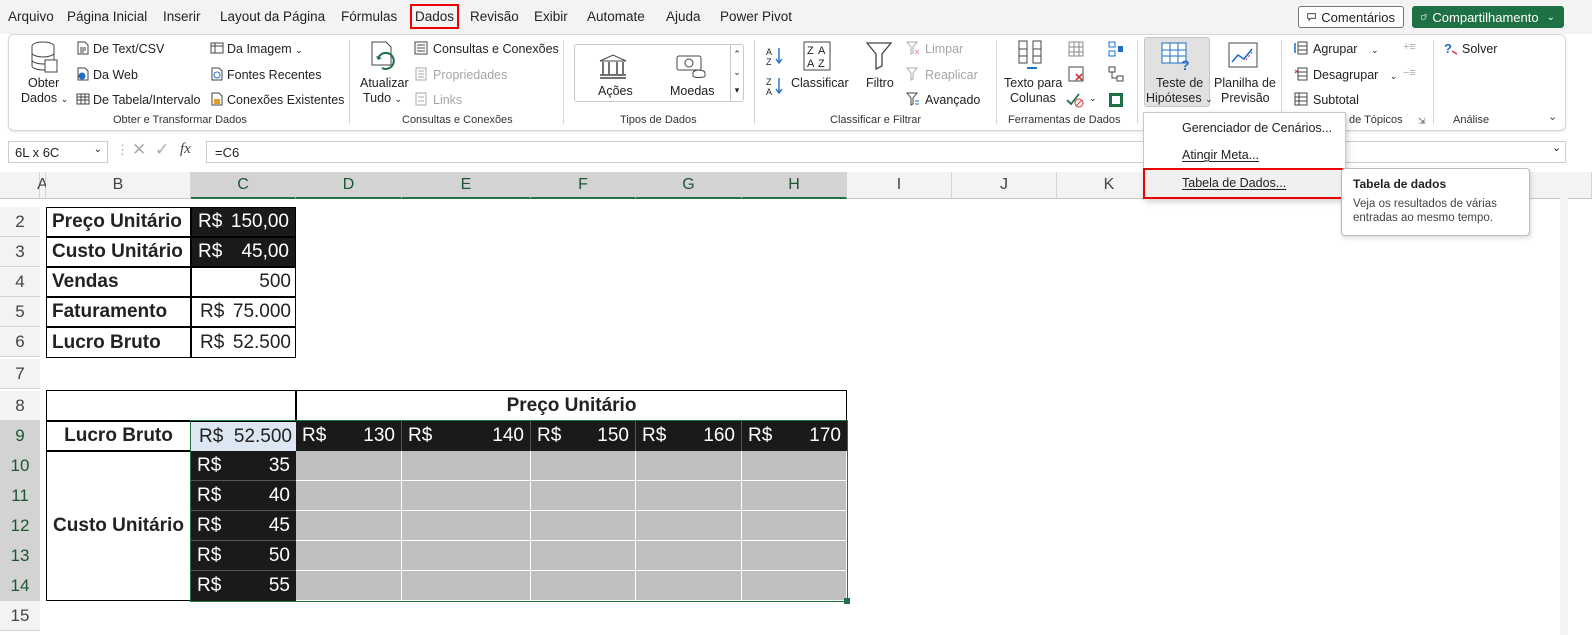 The width and height of the screenshot is (1592, 635). I want to click on cell-b6: Lucro Bruto, so click(118, 342).